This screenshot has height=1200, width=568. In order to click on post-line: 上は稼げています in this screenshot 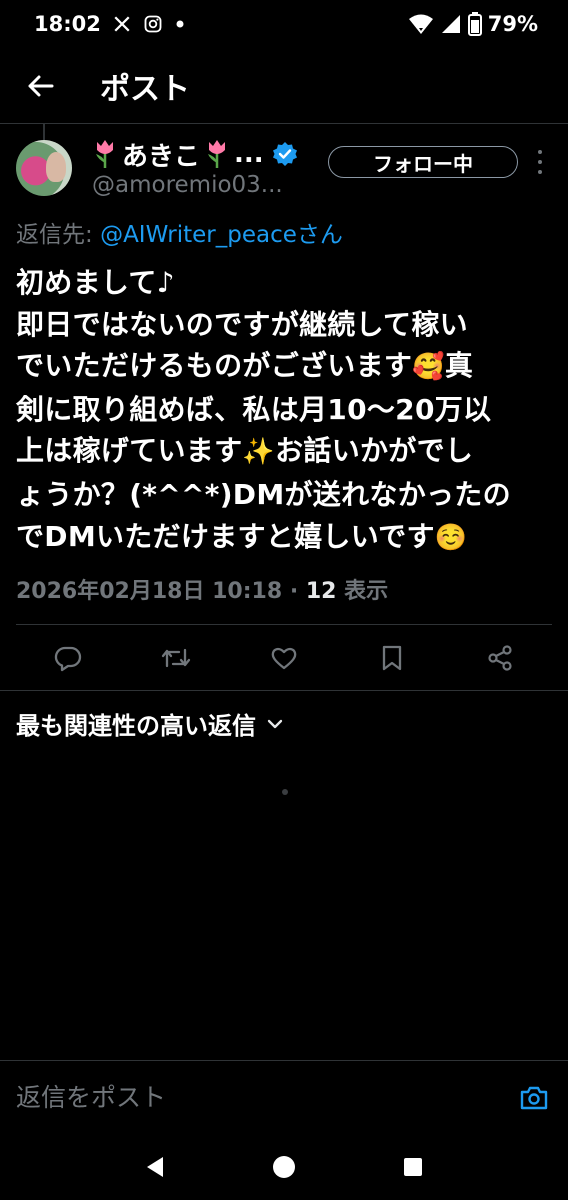, I will do `click(129, 451)`.